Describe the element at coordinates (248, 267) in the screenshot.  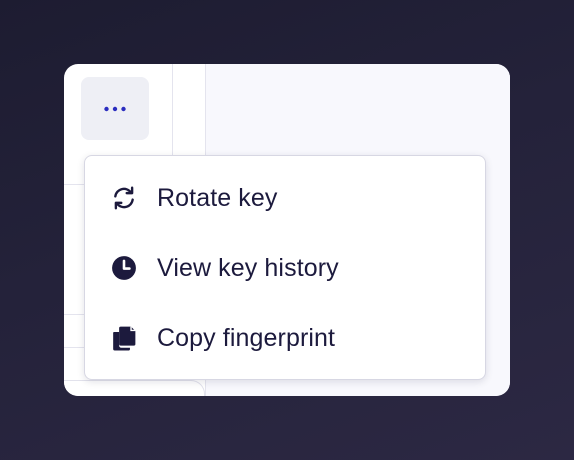
I see `menu-item-label: View key history` at that location.